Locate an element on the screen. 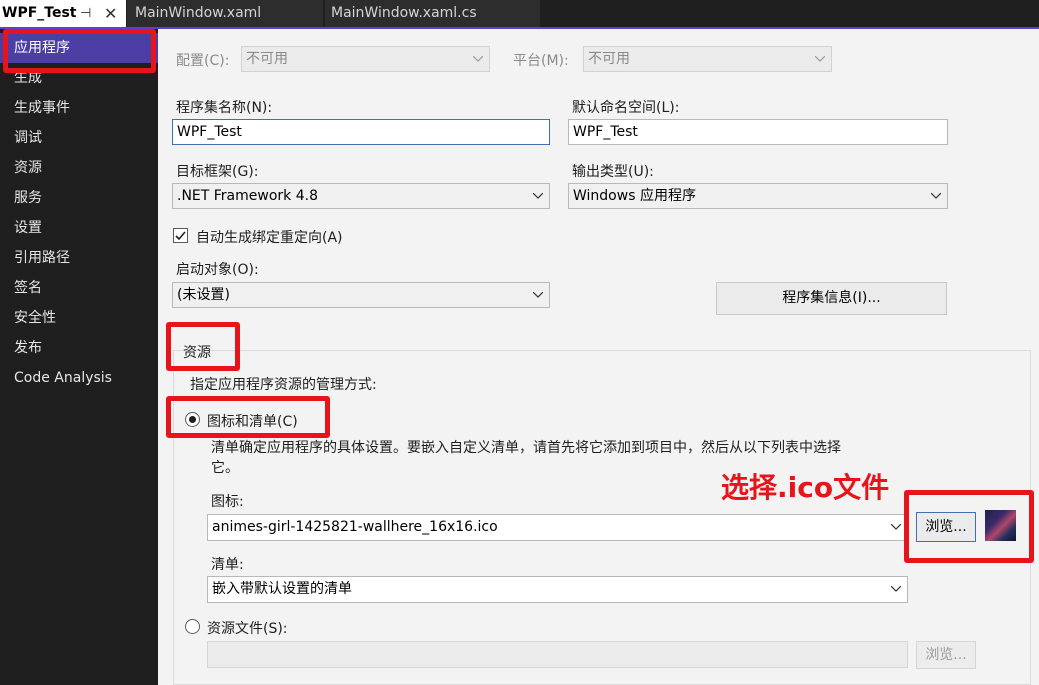  manifest-label: 清单: is located at coordinates (227, 565).